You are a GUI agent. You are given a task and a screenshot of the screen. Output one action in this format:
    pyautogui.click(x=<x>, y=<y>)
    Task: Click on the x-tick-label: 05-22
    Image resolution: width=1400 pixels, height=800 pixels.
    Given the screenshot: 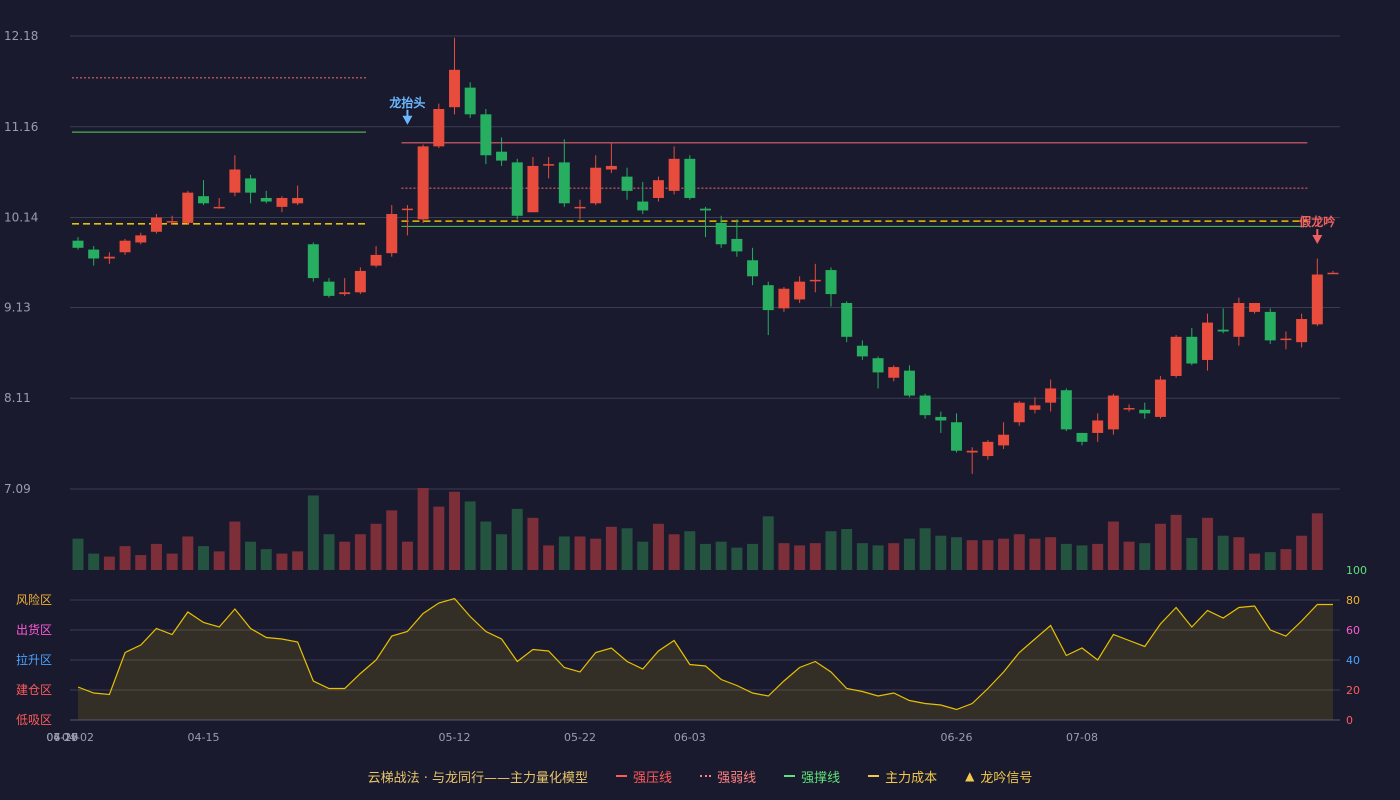 What is the action you would take?
    pyautogui.click(x=580, y=737)
    